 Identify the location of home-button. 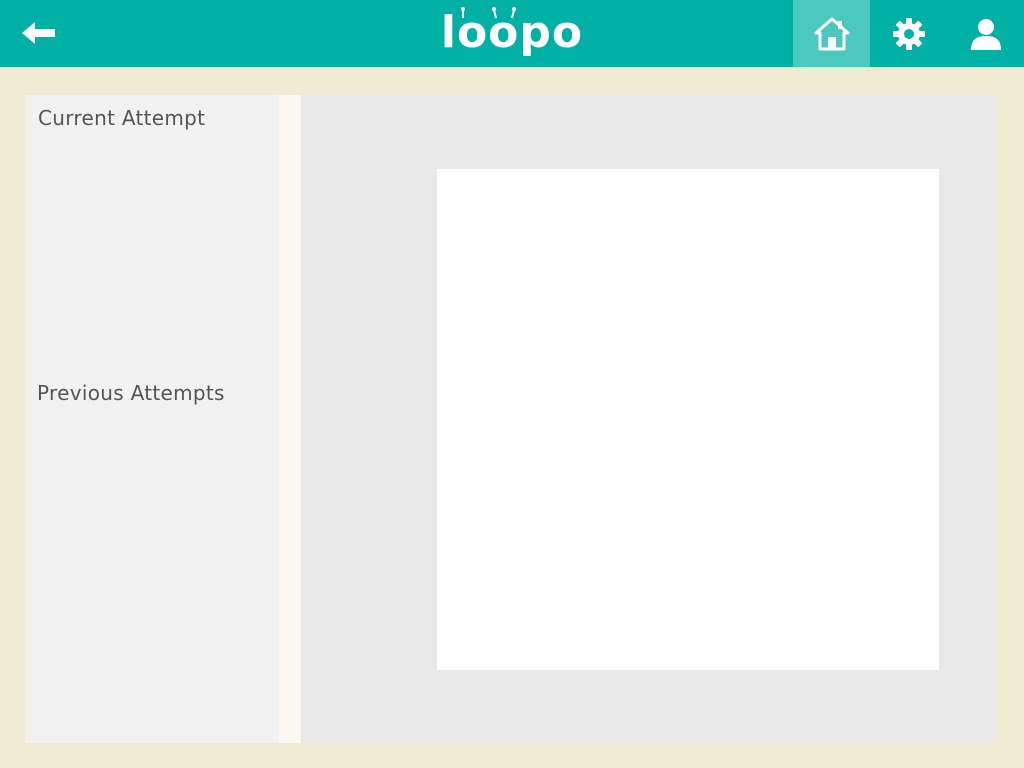
(831, 33).